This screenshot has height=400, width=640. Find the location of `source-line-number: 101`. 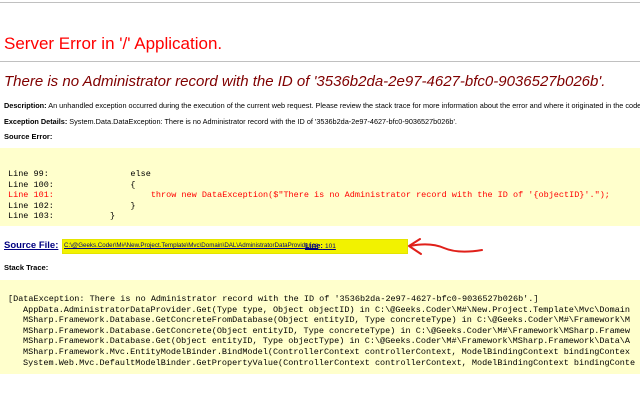

source-line-number: 101 is located at coordinates (330, 246).